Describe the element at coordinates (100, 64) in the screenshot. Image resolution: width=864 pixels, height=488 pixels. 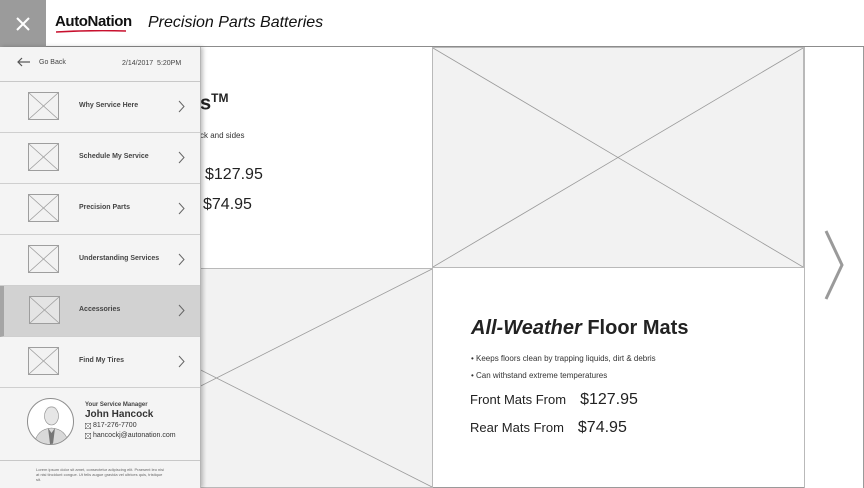
I see `sidebar-top-bar: Go Back 2/14/2017 5:20PM` at that location.